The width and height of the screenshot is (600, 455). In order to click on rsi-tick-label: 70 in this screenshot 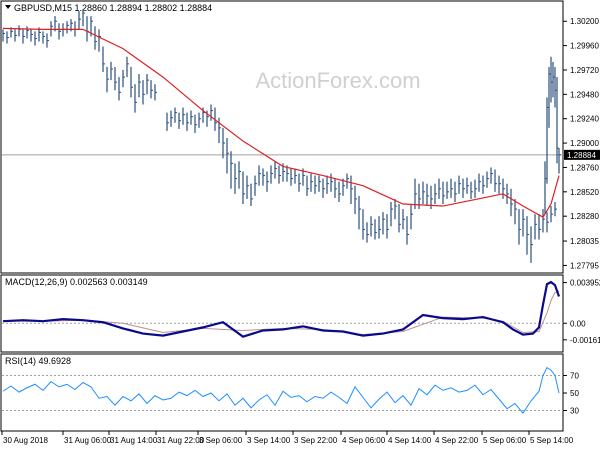, I will do `click(574, 376)`.